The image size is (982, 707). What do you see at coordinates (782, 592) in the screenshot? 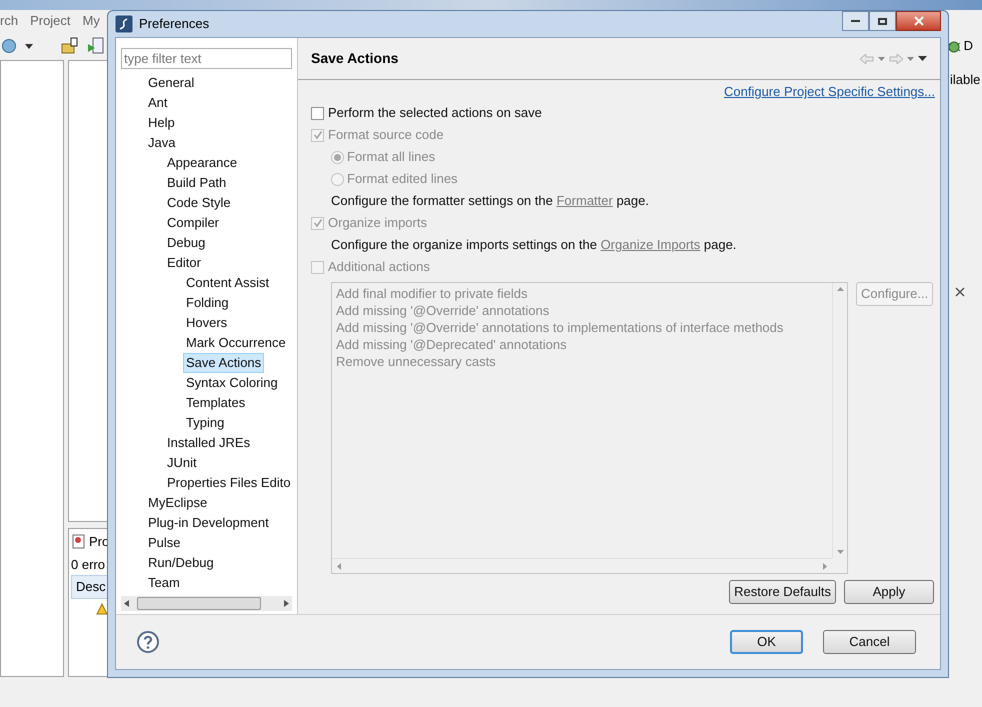
I see `restore-defaults-button: Restore Defaults` at bounding box center [782, 592].